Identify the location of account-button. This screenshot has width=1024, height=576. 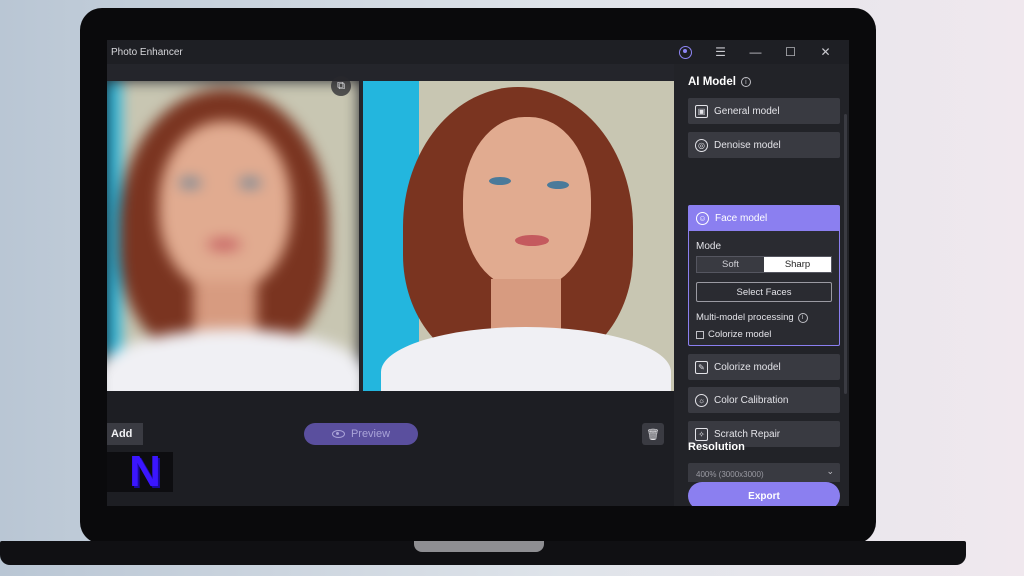
(685, 52).